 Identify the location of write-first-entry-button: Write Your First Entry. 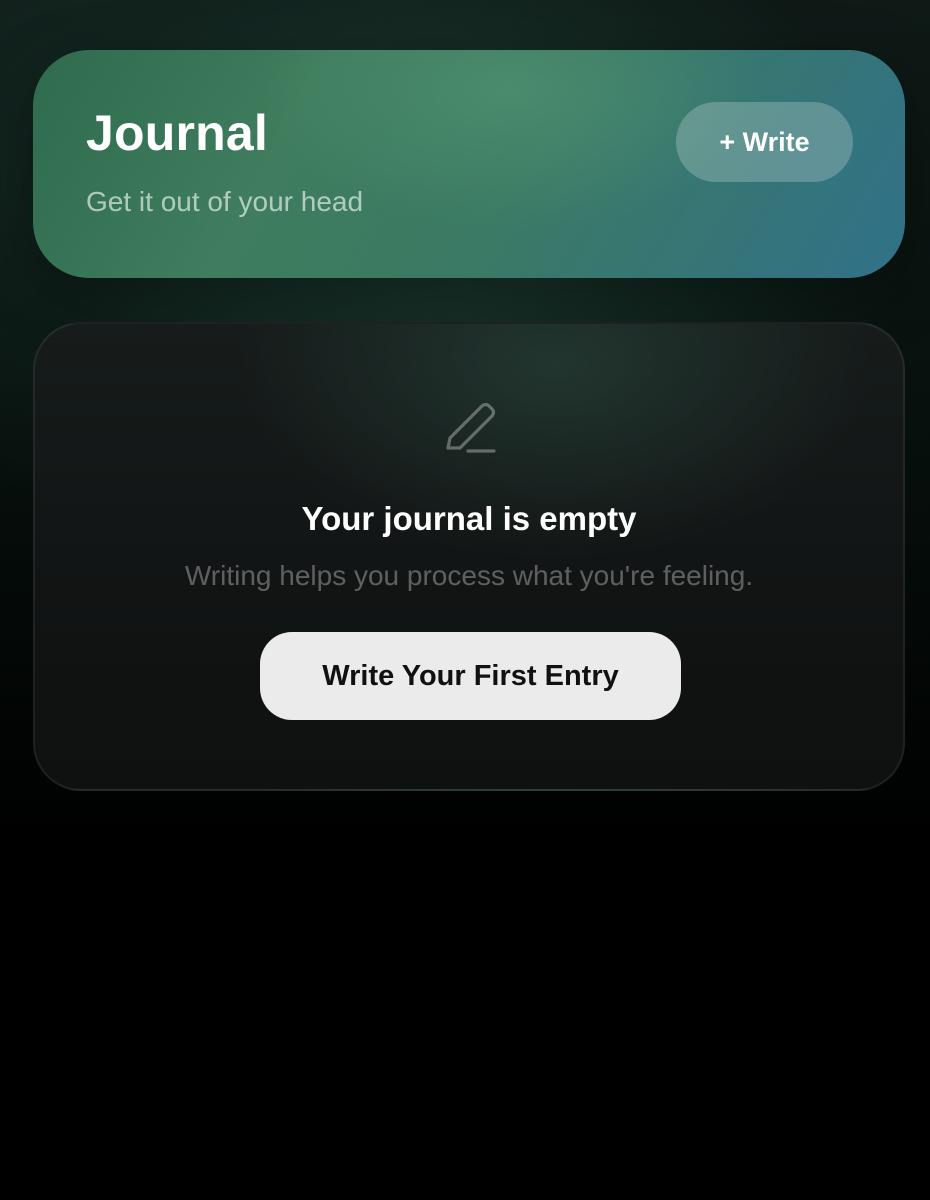
(470, 676).